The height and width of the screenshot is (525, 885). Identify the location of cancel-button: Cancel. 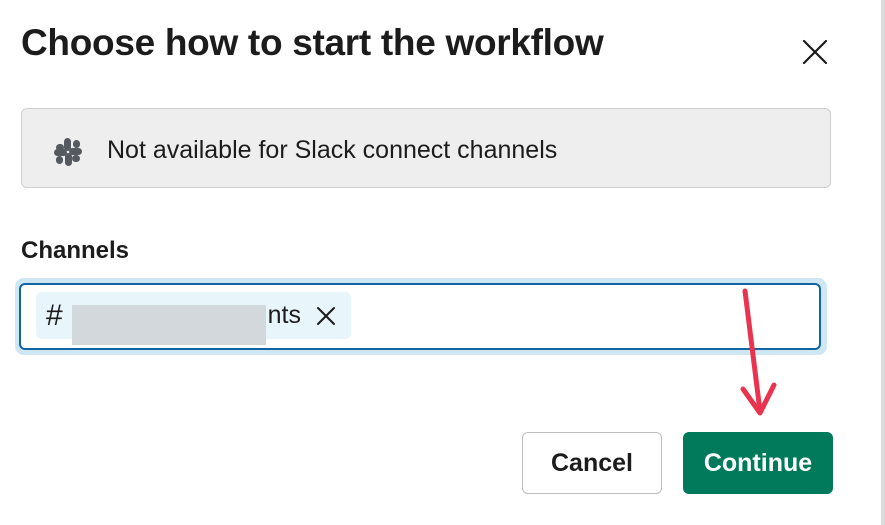
(592, 463).